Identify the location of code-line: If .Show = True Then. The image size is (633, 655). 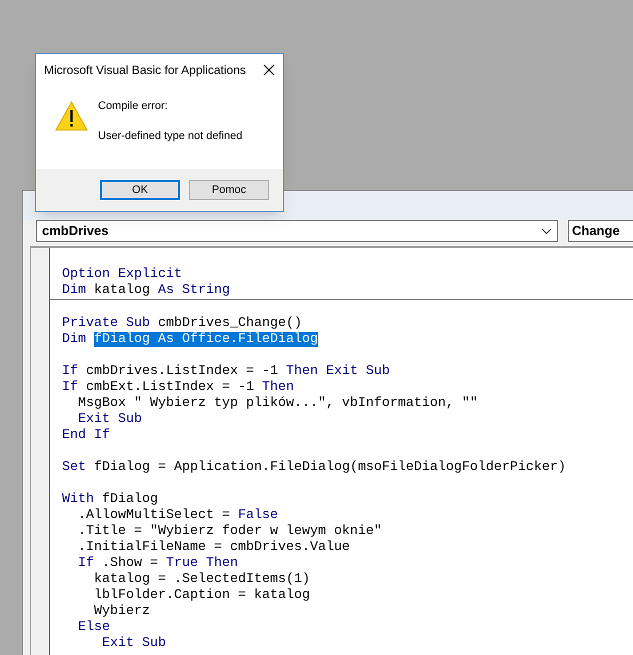
(157, 564).